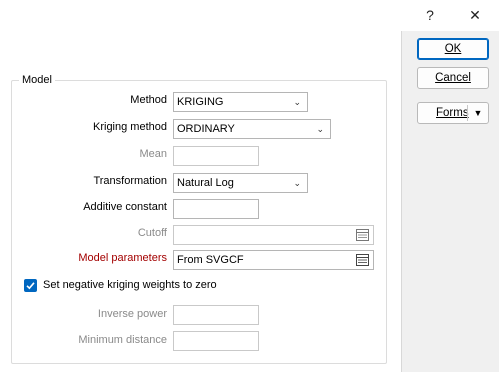  What do you see at coordinates (37, 80) in the screenshot?
I see `model-group-title: Model` at bounding box center [37, 80].